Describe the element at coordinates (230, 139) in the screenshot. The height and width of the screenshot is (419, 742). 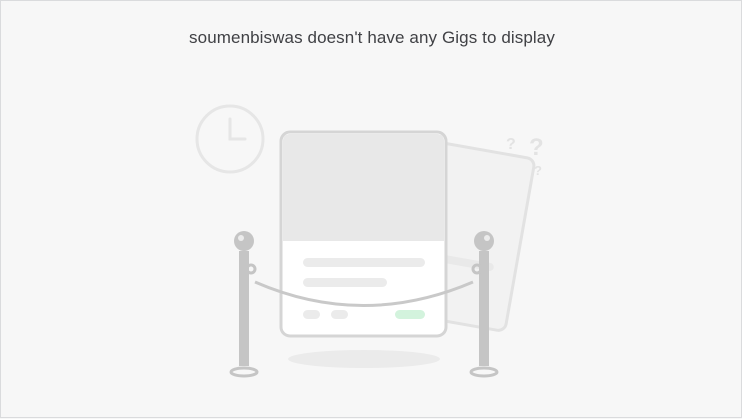
I see `clock-icon` at that location.